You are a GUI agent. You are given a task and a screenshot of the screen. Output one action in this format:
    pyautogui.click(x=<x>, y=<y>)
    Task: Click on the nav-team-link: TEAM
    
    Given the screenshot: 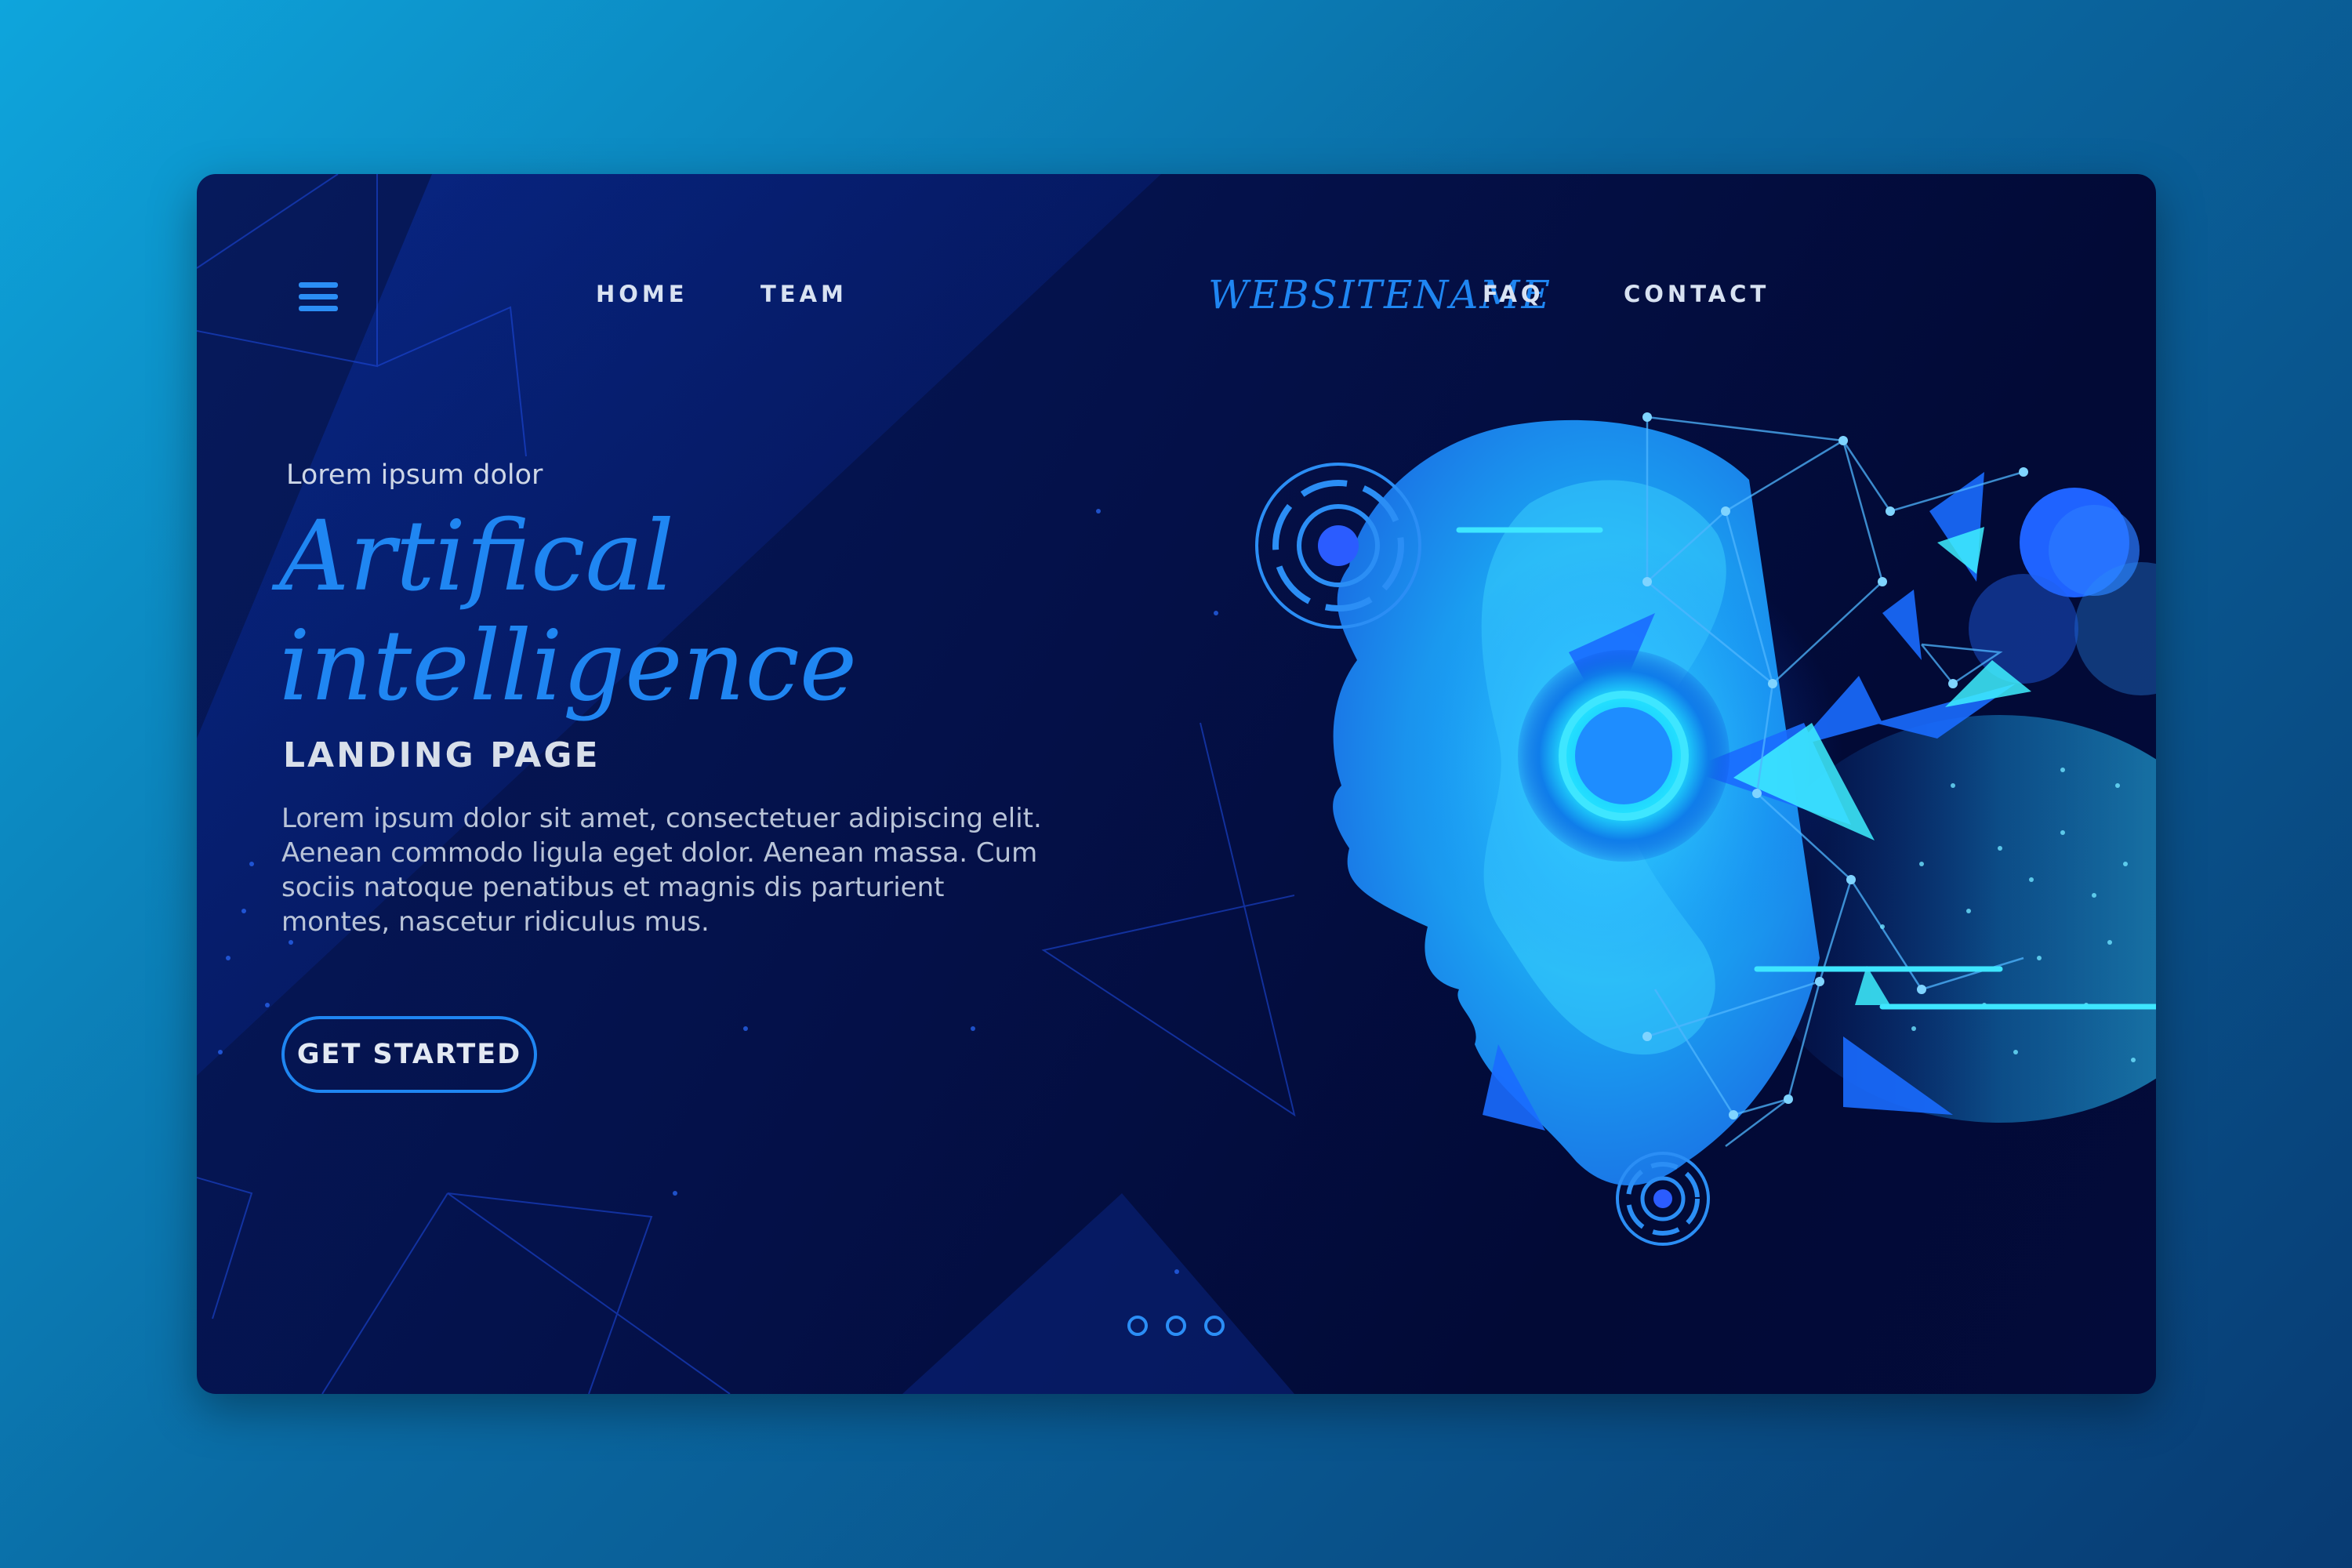 What is the action you would take?
    pyautogui.click(x=804, y=294)
    